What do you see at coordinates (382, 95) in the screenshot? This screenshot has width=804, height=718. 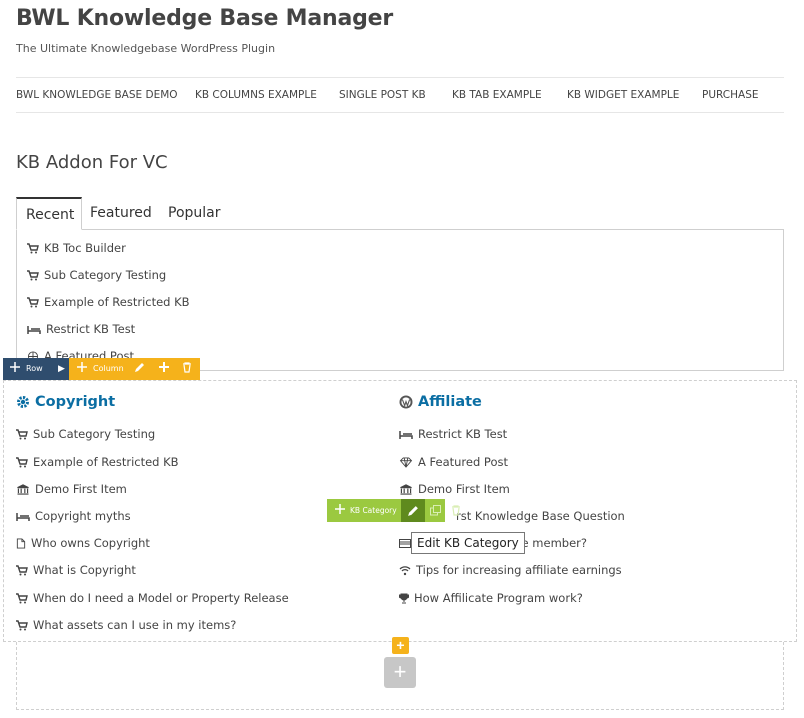 I see `nav-item-single-post: SINGLE POST KB` at bounding box center [382, 95].